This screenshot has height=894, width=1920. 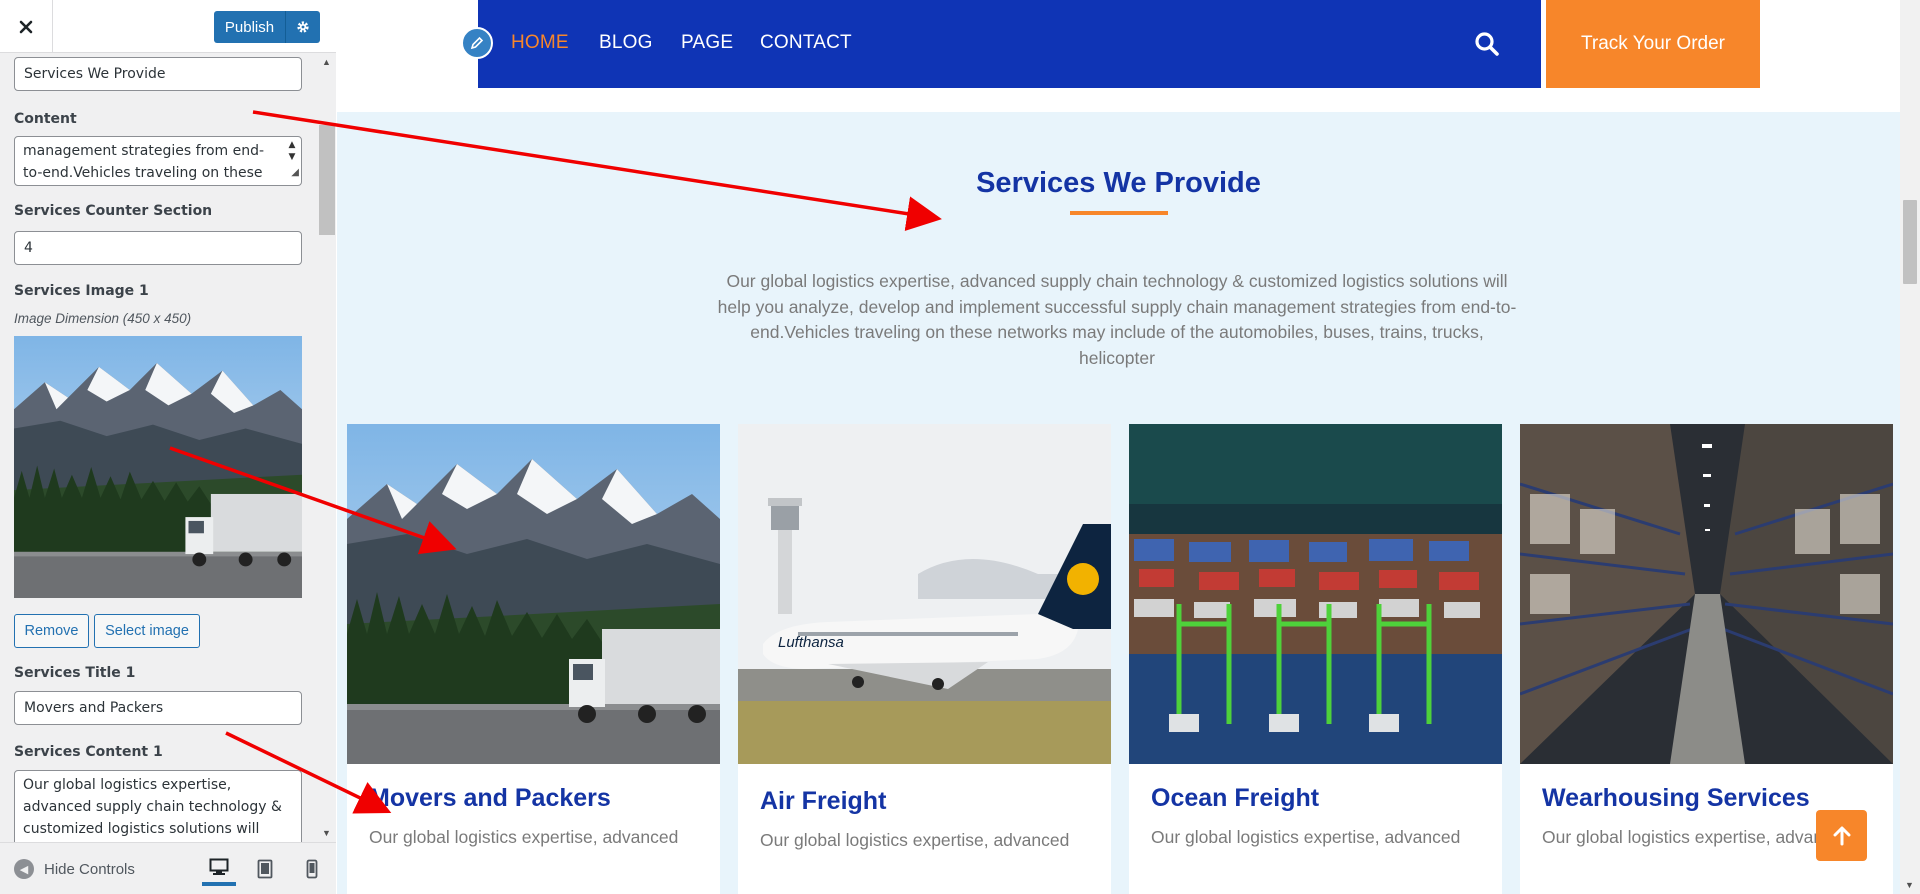 I want to click on service-card-title: Air Freight, so click(x=823, y=801).